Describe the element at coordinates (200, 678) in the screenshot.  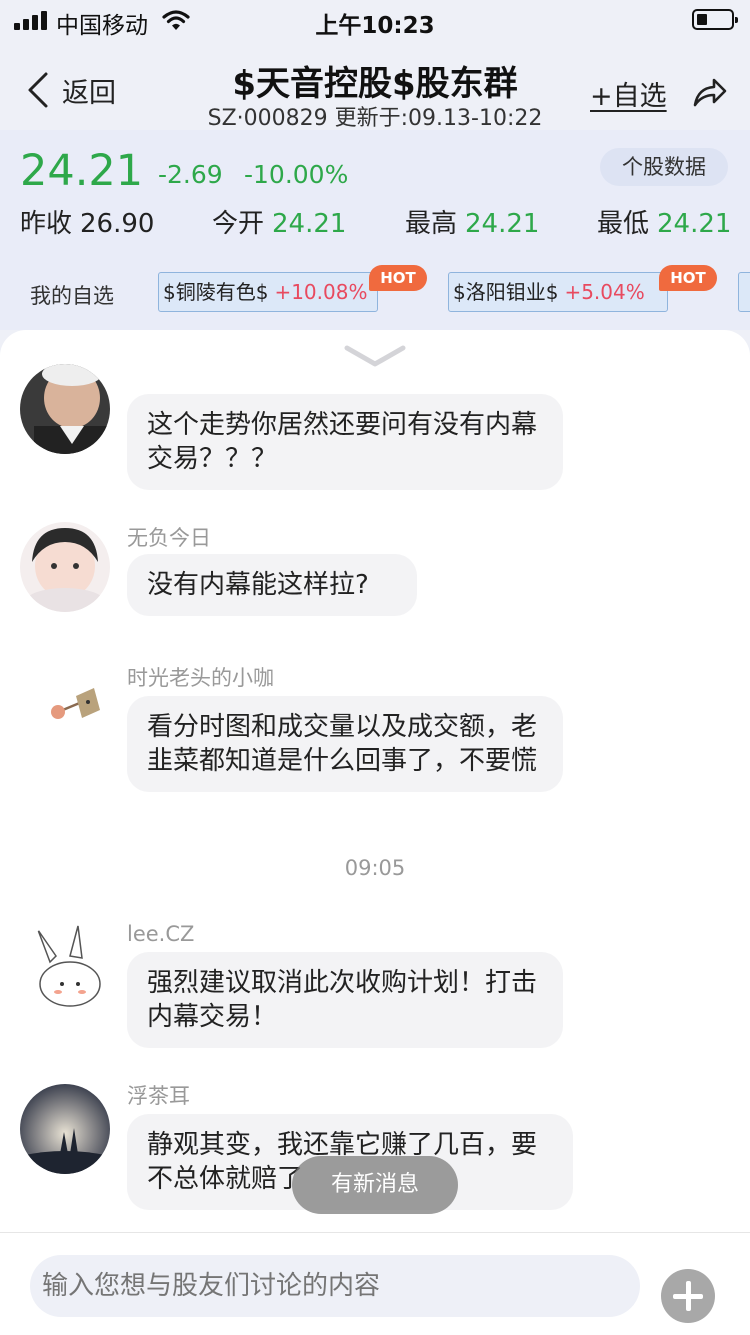
I see `user-name: 时光老头的小咖` at that location.